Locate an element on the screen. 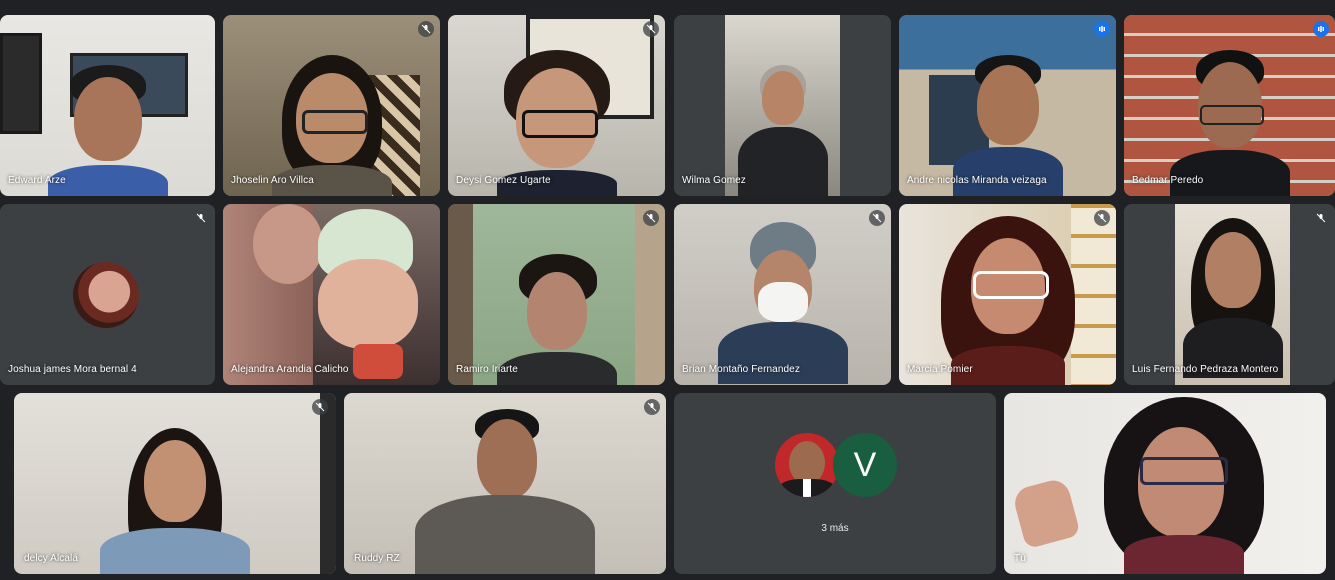  participant-tile-delcy: delcy Alcalá is located at coordinates (175, 483).